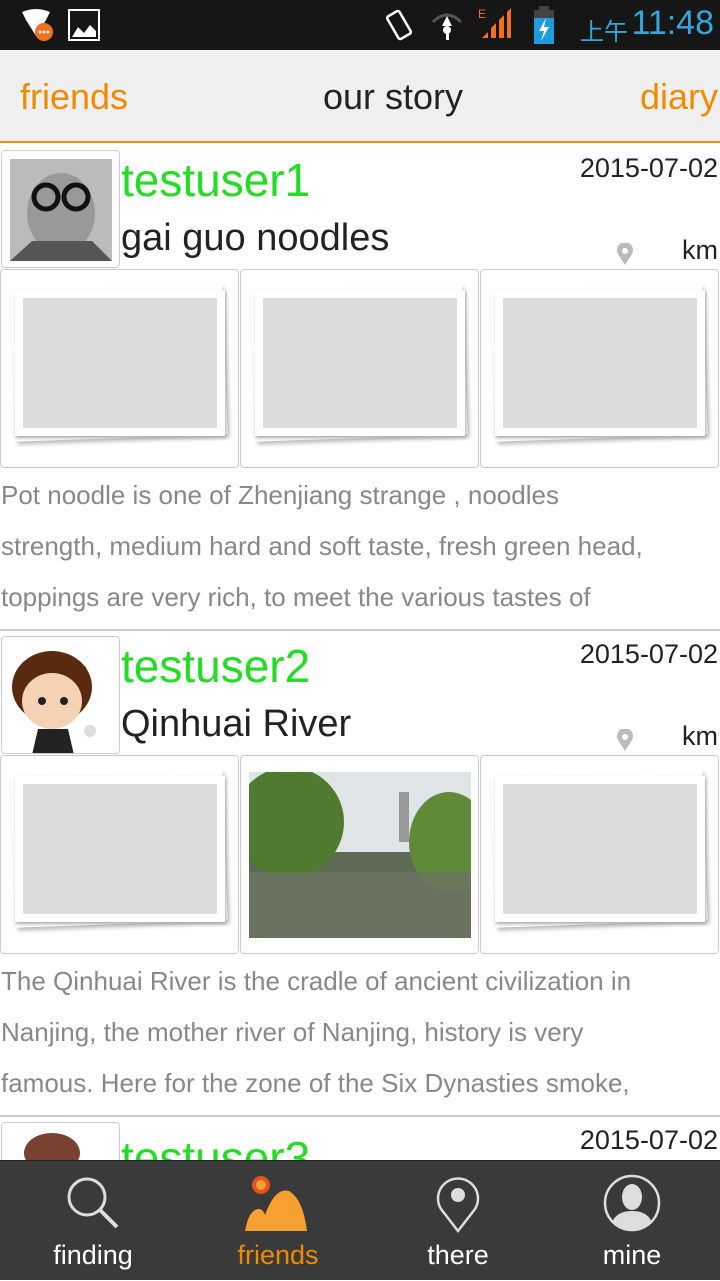 This screenshot has width=720, height=1281. What do you see at coordinates (74, 97) in the screenshot?
I see `friends-tab-button: friends` at bounding box center [74, 97].